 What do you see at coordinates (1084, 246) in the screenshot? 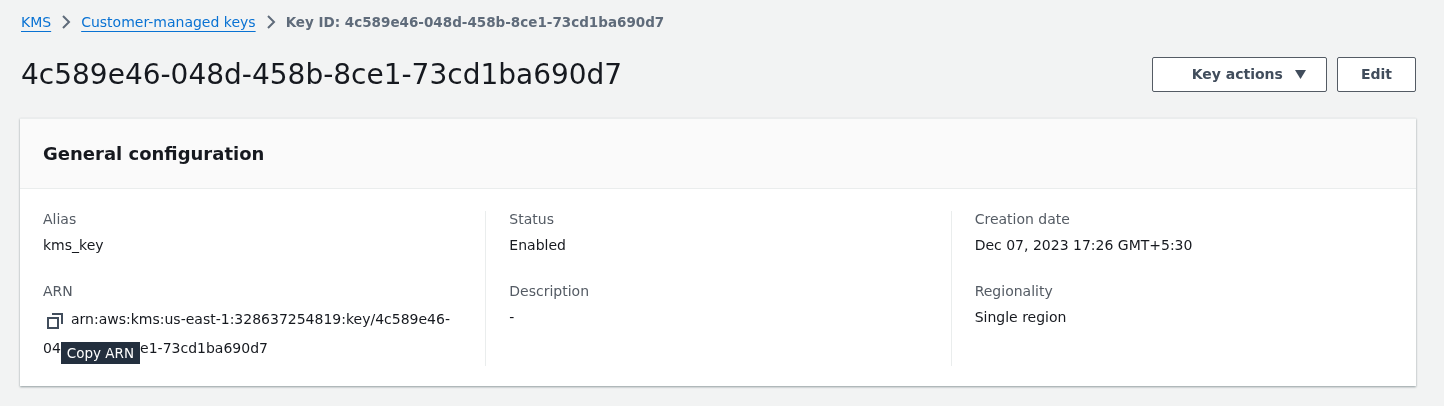
I see `field-value: Dec 07, 2023 17:26 GMT+5:30` at bounding box center [1084, 246].